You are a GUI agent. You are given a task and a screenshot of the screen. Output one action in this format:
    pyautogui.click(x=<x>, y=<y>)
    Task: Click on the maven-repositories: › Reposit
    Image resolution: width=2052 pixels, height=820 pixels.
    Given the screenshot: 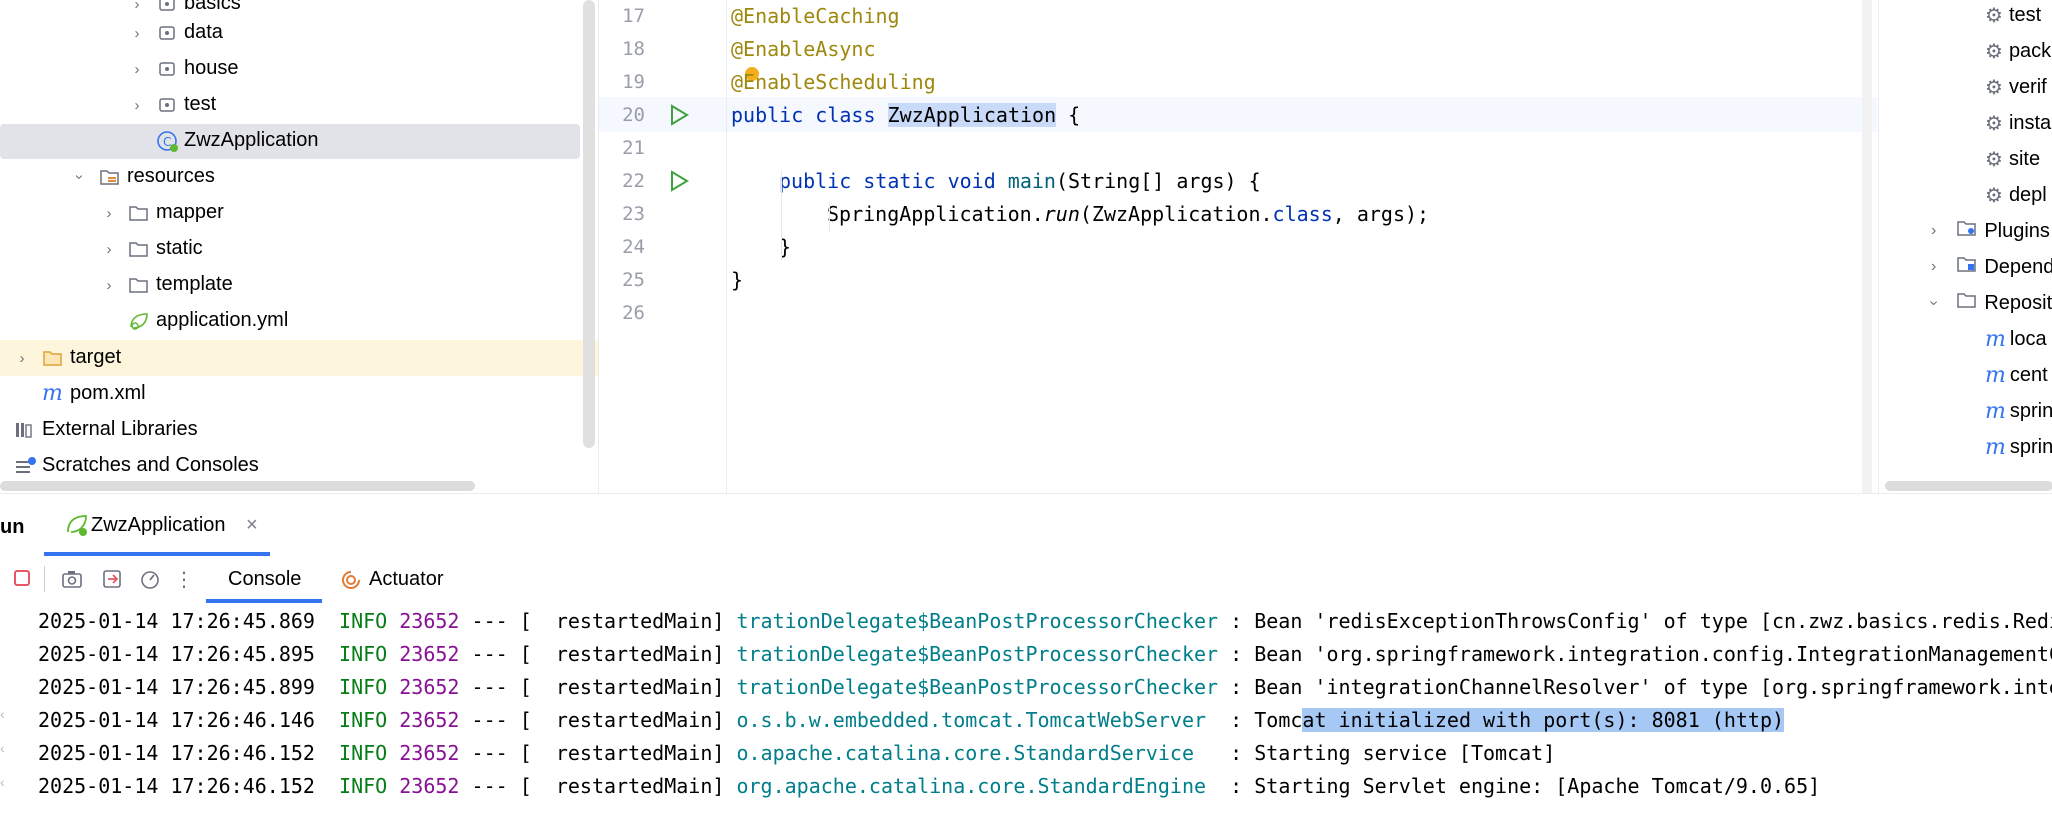 What is the action you would take?
    pyautogui.click(x=1989, y=303)
    